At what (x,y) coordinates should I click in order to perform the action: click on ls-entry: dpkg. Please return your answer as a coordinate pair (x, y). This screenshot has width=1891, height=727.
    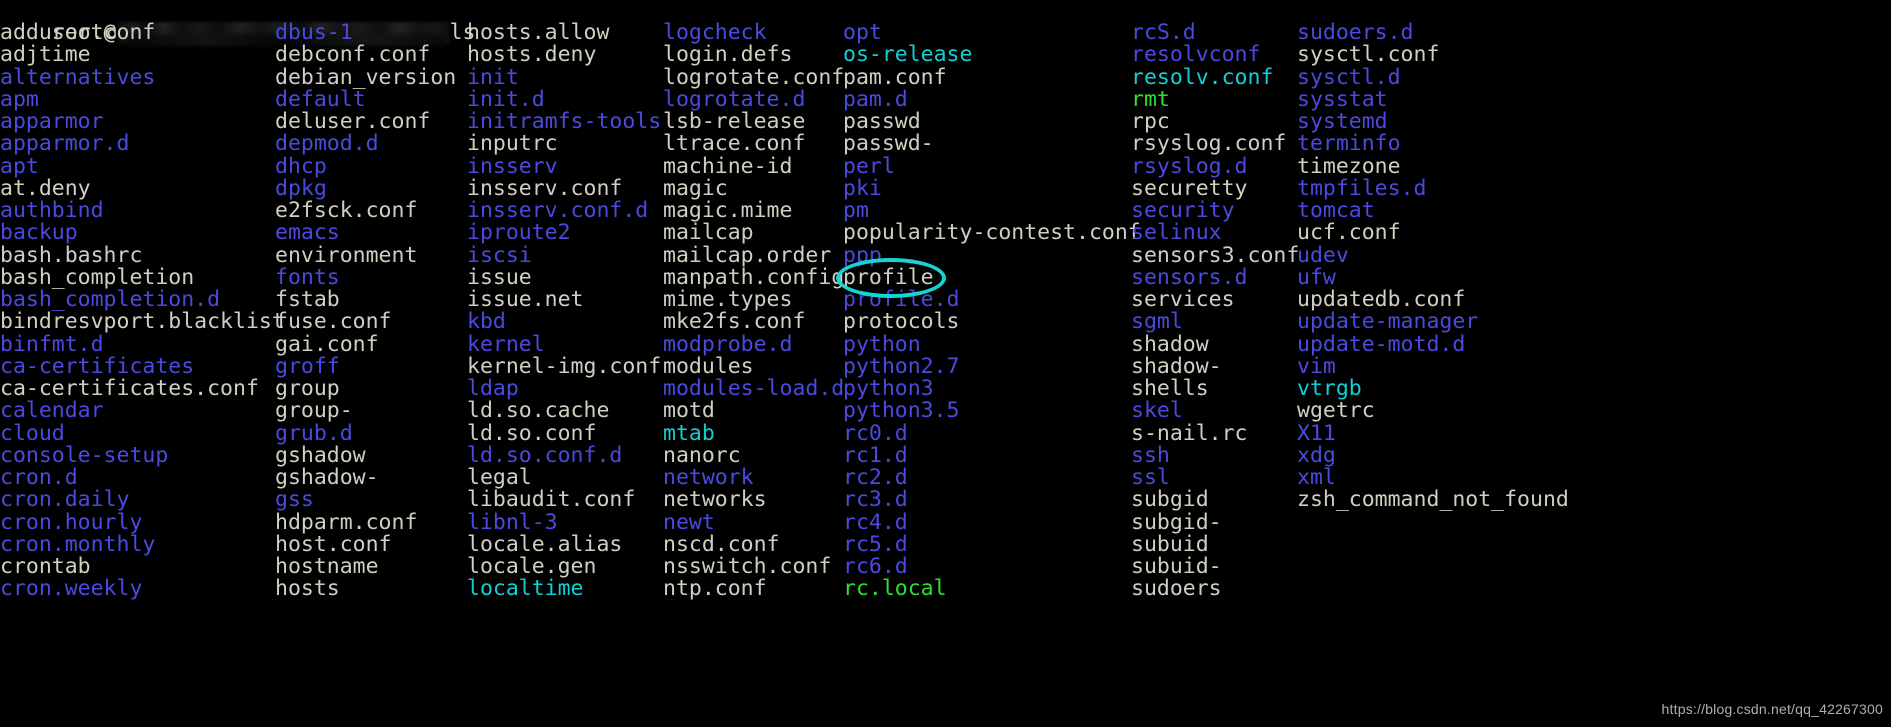
    Looking at the image, I should click on (301, 188).